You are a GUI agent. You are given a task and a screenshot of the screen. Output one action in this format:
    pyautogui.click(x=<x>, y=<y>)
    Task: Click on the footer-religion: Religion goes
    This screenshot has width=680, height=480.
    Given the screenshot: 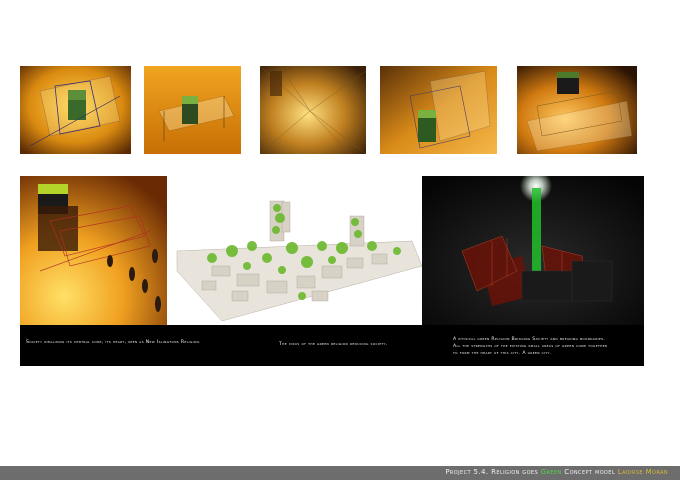 What is the action you would take?
    pyautogui.click(x=515, y=472)
    